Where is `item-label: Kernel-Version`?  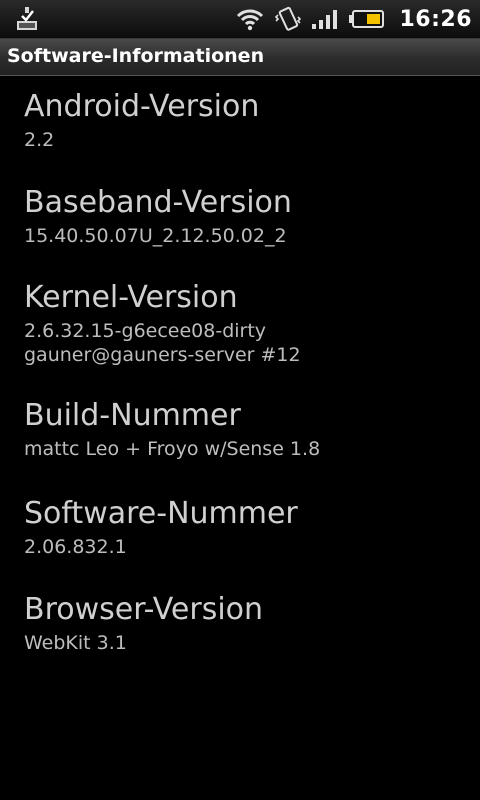
item-label: Kernel-Version is located at coordinates (131, 297).